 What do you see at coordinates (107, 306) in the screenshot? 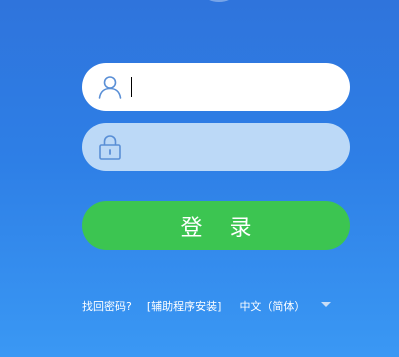
I see `forgot-password-link: 找回密码?` at bounding box center [107, 306].